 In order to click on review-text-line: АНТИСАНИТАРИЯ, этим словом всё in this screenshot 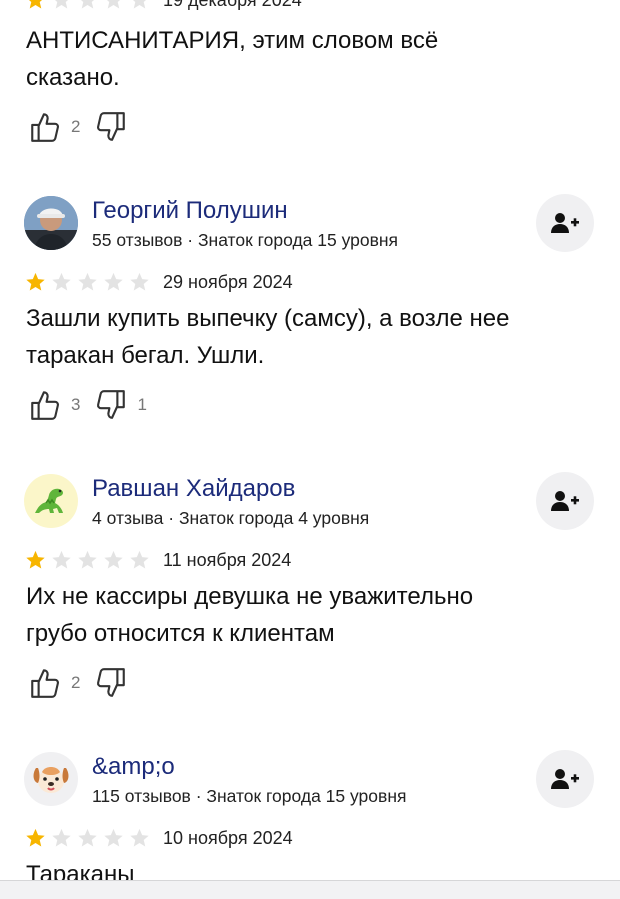, I will do `click(232, 40)`.